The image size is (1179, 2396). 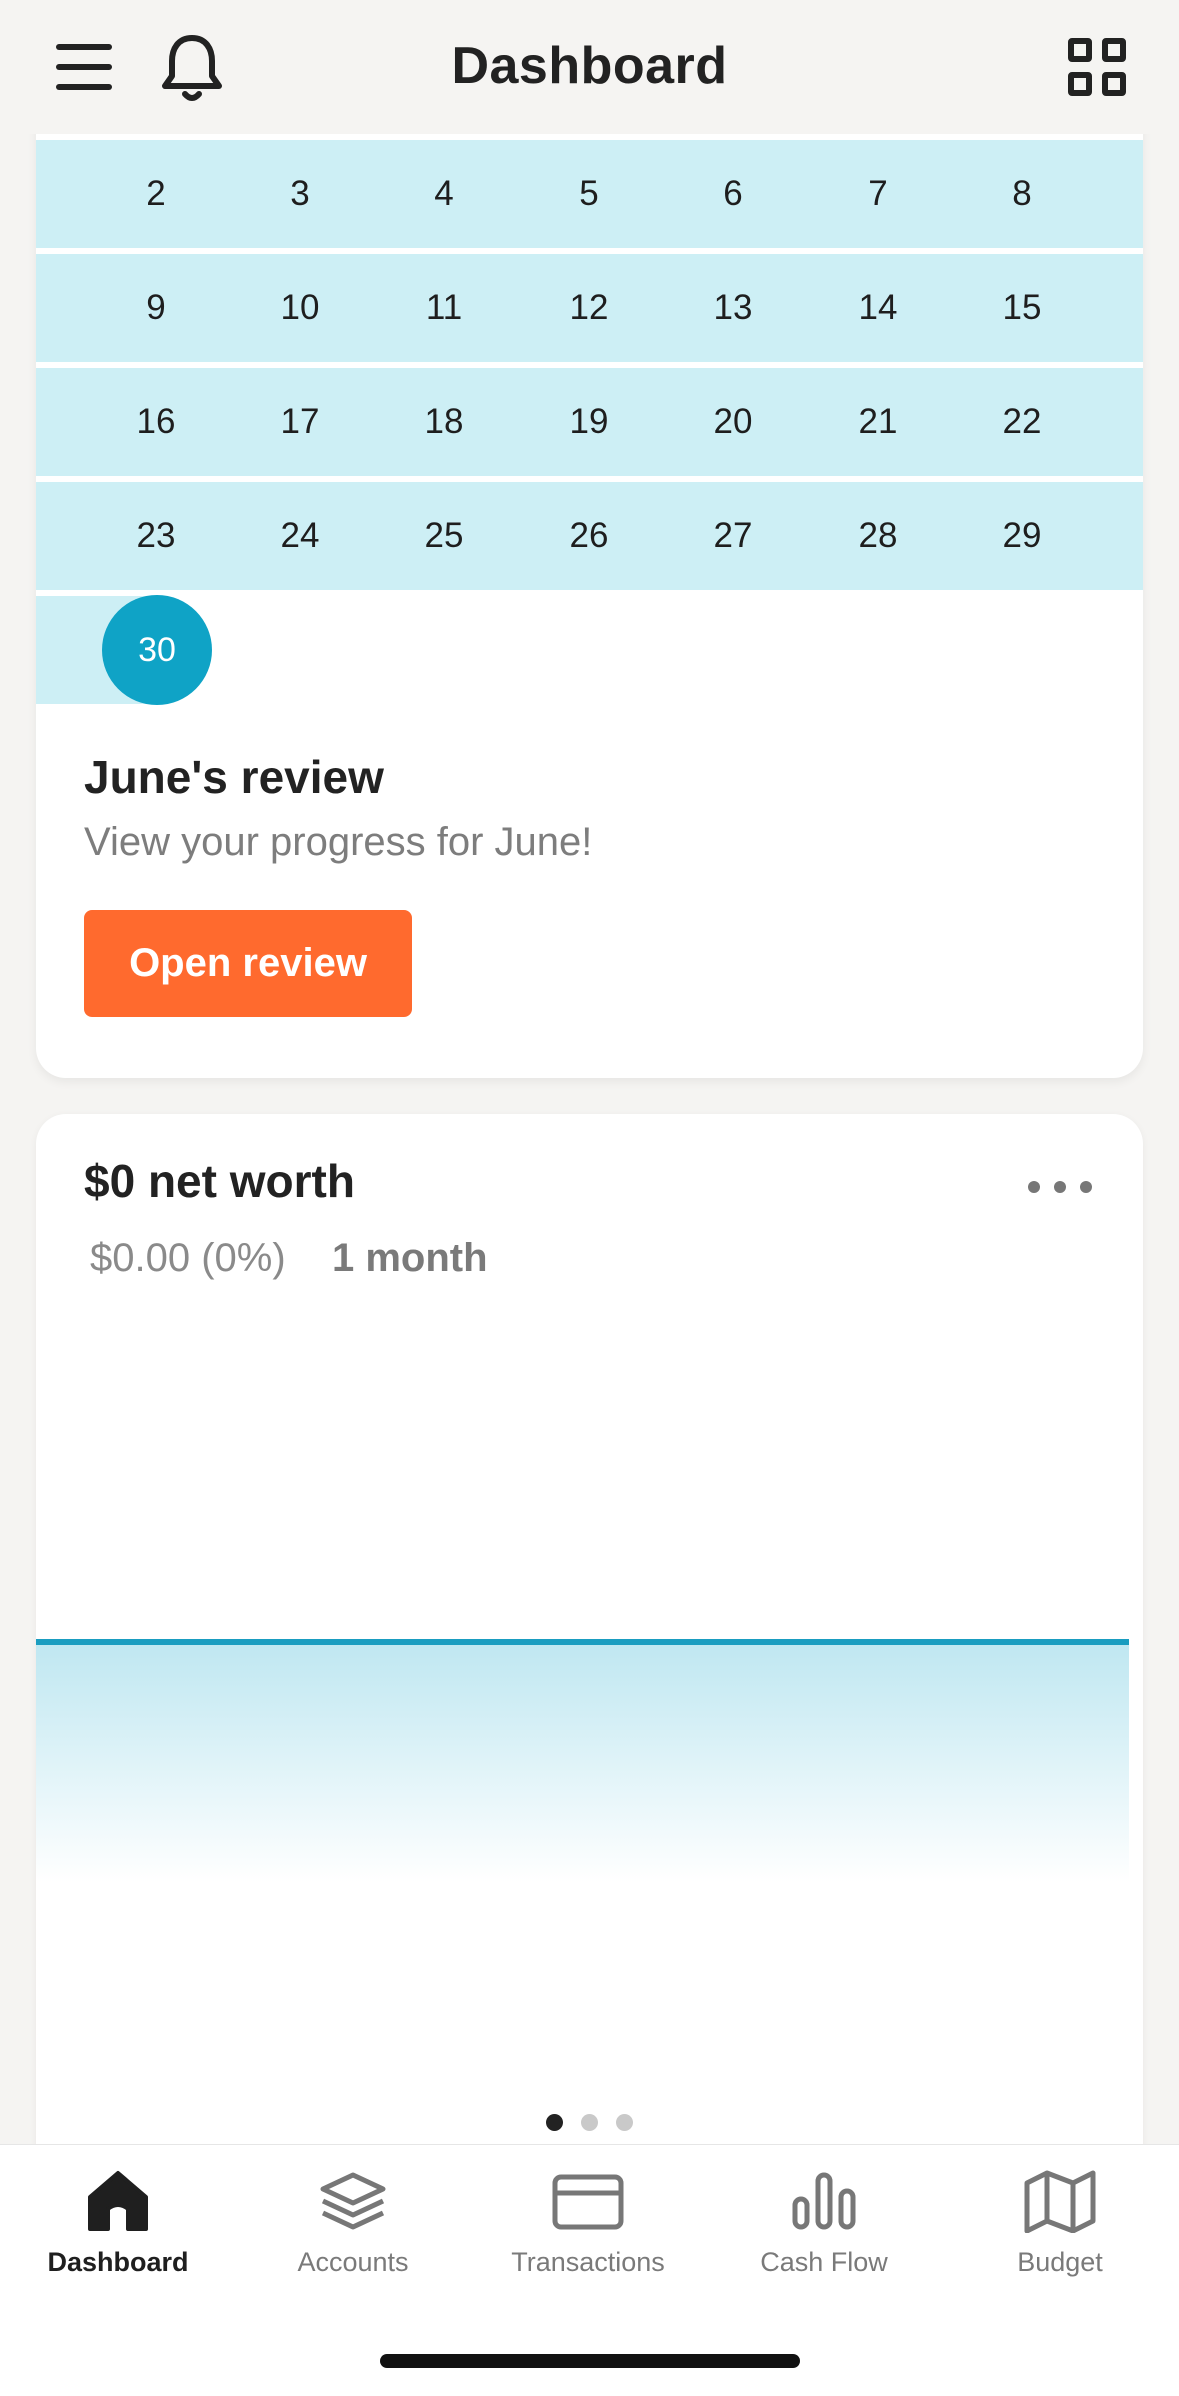 I want to click on calendar-day: 25, so click(x=444, y=536).